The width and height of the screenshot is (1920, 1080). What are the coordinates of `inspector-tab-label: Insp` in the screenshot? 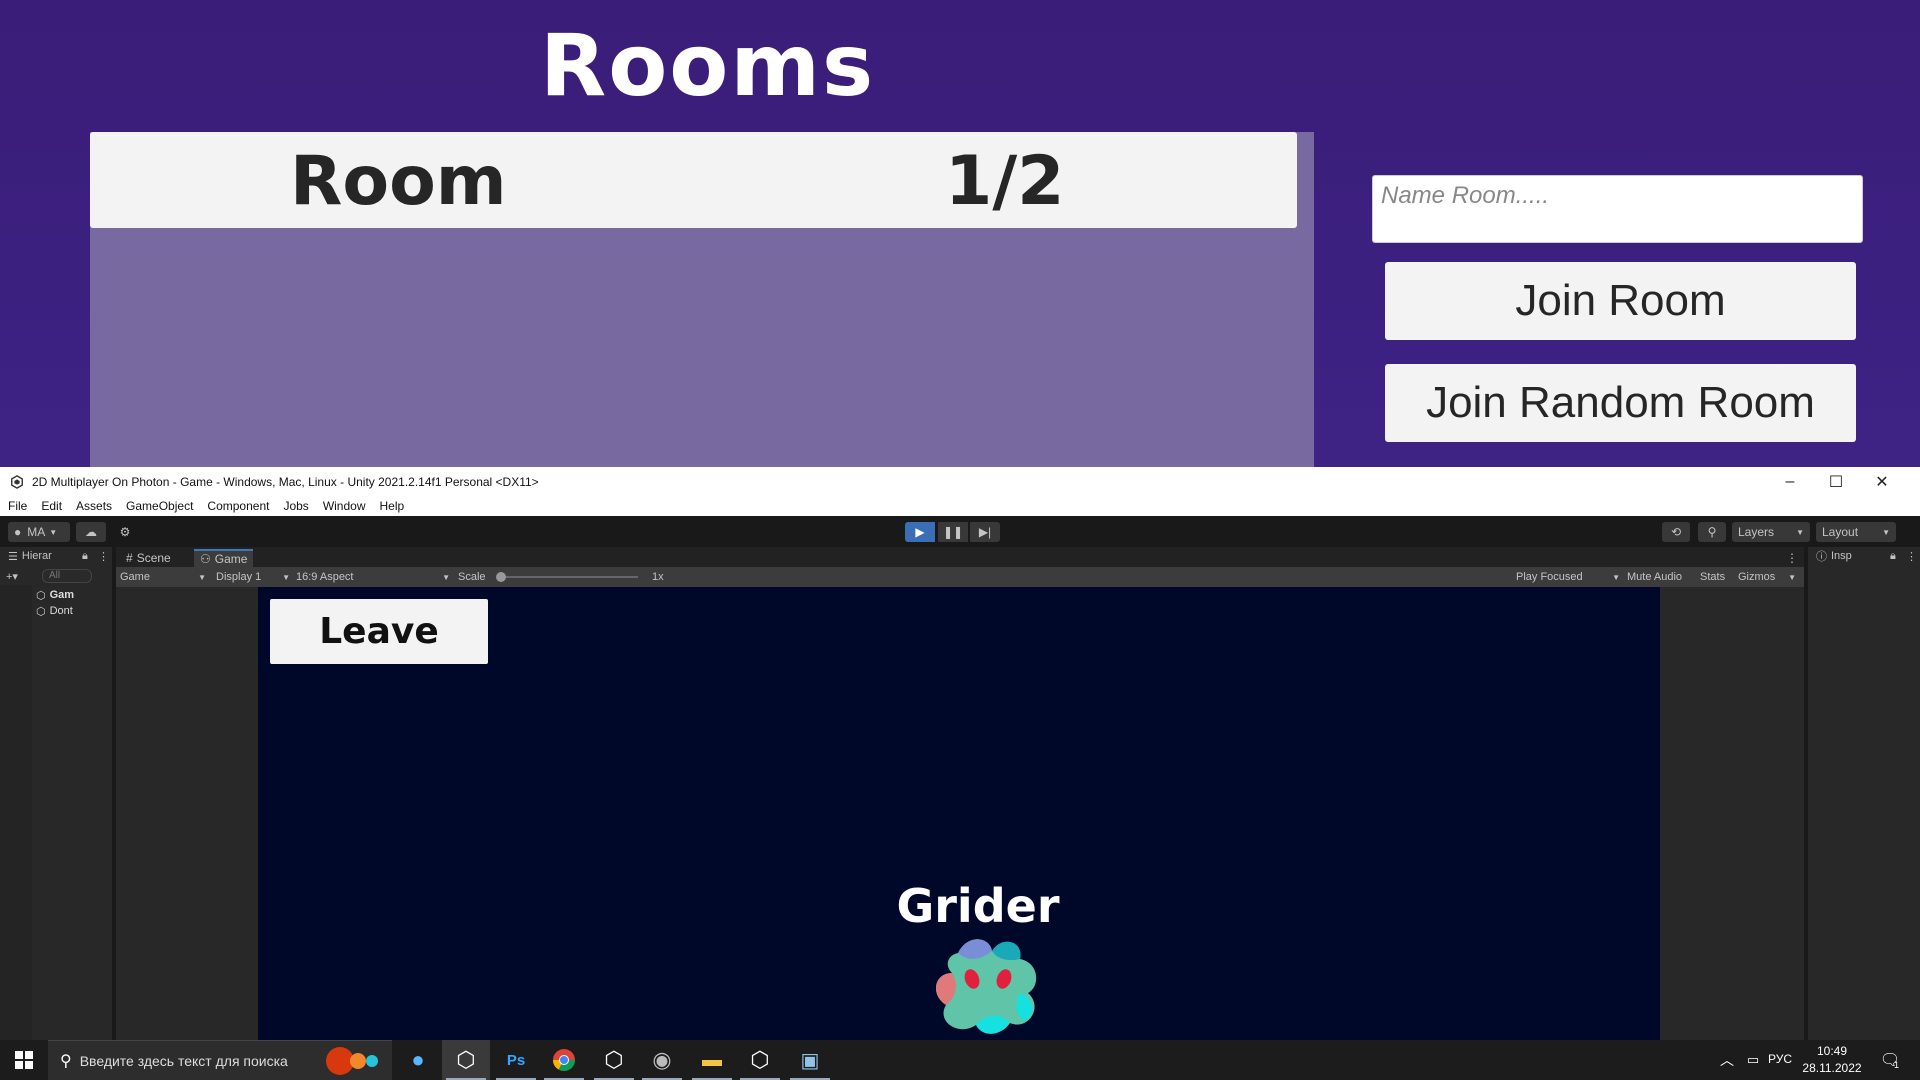 It's located at (1841, 556).